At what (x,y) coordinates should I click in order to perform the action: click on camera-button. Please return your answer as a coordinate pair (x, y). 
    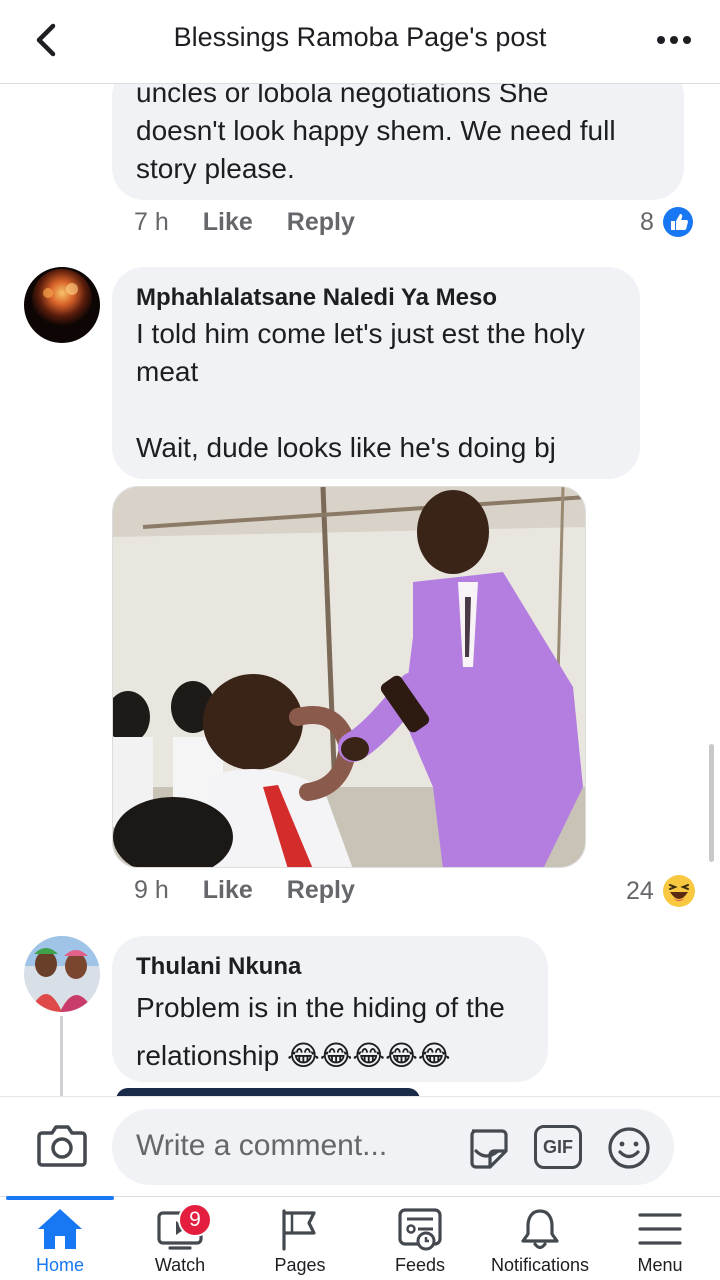
    Looking at the image, I should click on (62, 1145).